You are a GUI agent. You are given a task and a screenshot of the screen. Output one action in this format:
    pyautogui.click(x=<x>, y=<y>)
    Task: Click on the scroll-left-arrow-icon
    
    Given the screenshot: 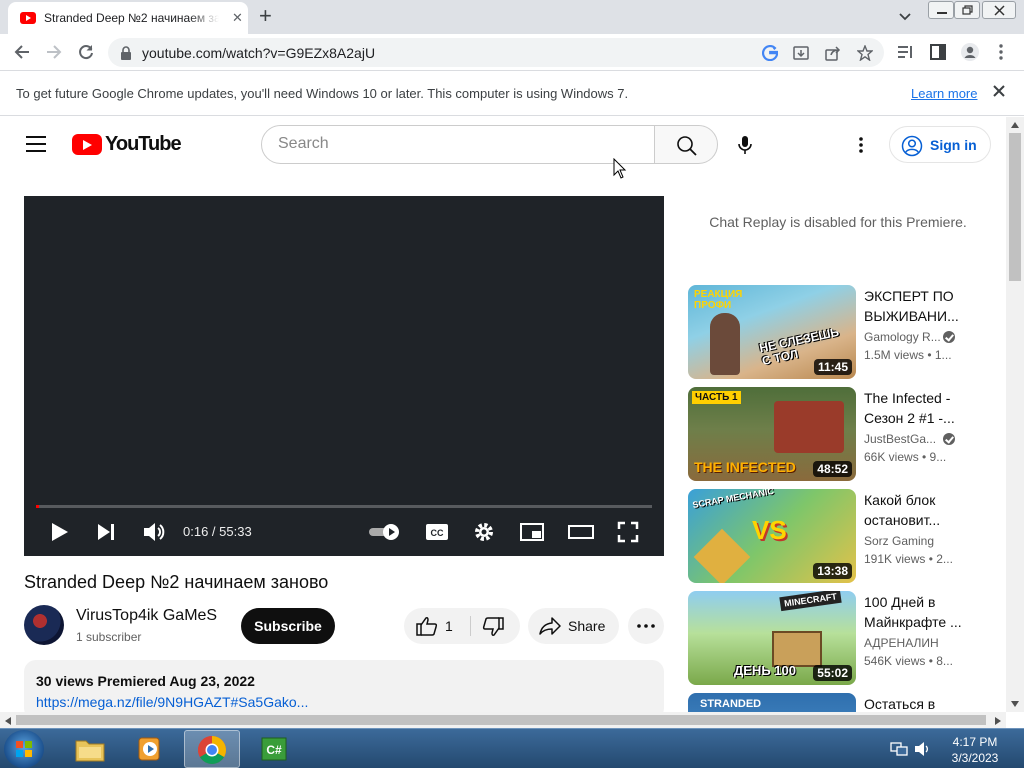 What is the action you would take?
    pyautogui.click(x=8, y=721)
    